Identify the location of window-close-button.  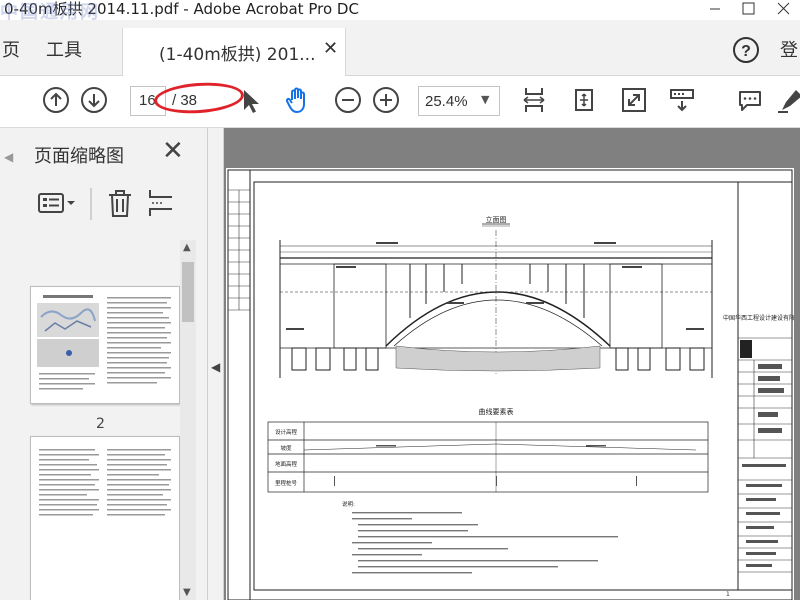
(783, 9).